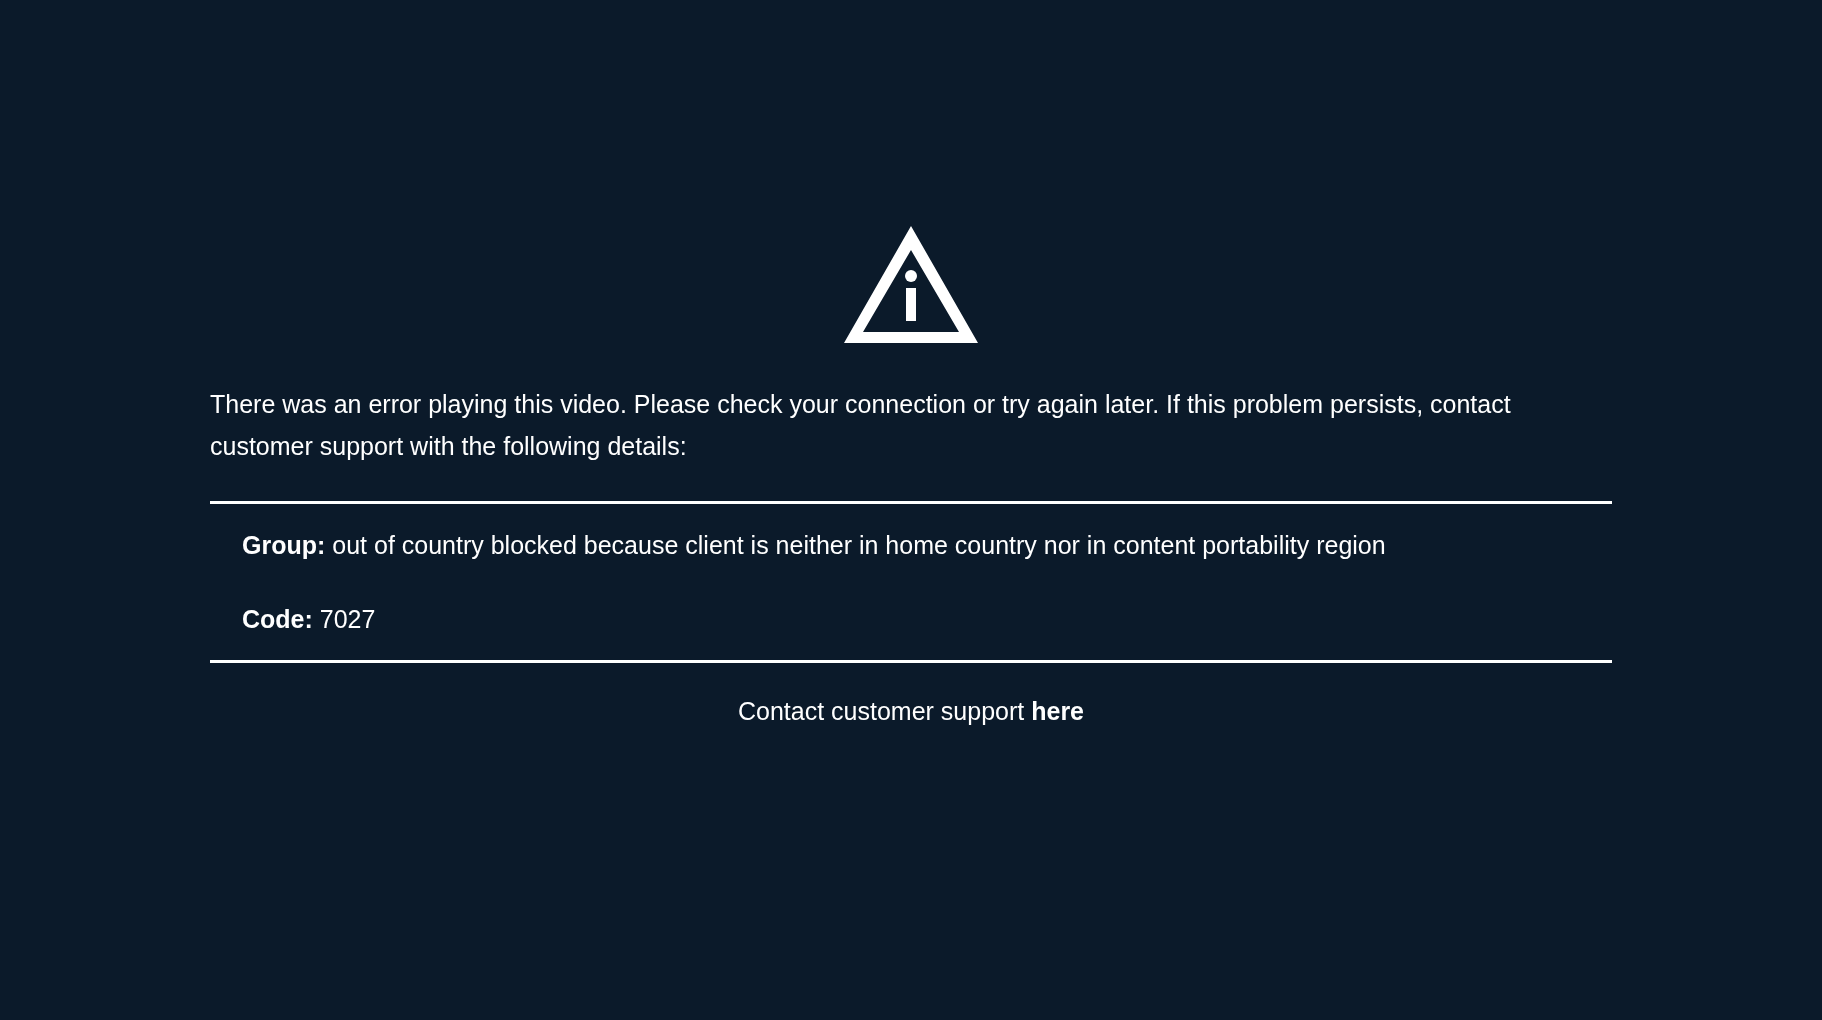 The image size is (1822, 1020). Describe the element at coordinates (309, 619) in the screenshot. I see `detail-line: Code: 7027` at that location.